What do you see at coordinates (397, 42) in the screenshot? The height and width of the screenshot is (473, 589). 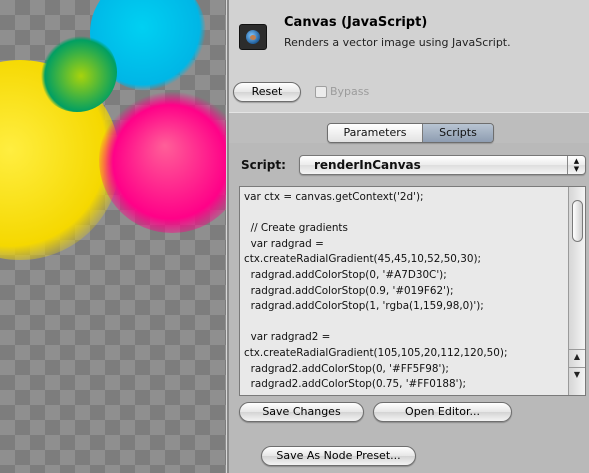 I see `patch-description: Renders a vector image using JavaScript.` at bounding box center [397, 42].